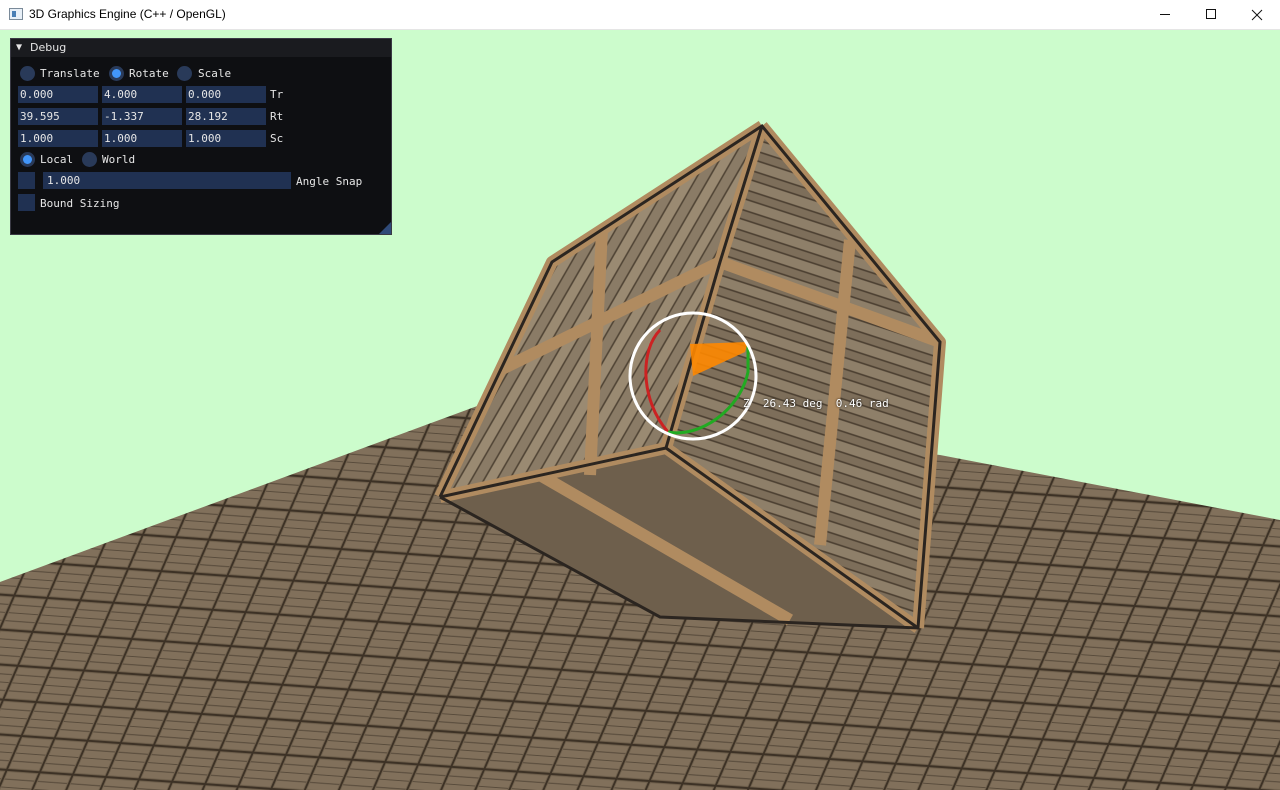  Describe the element at coordinates (58, 94) in the screenshot. I see `translate-x-field: 0.000` at that location.